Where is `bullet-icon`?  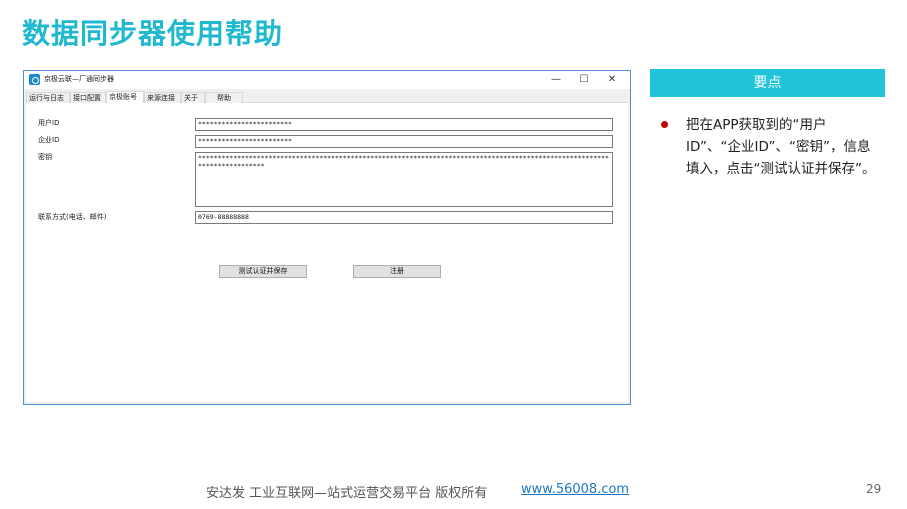
bullet-icon is located at coordinates (664, 124).